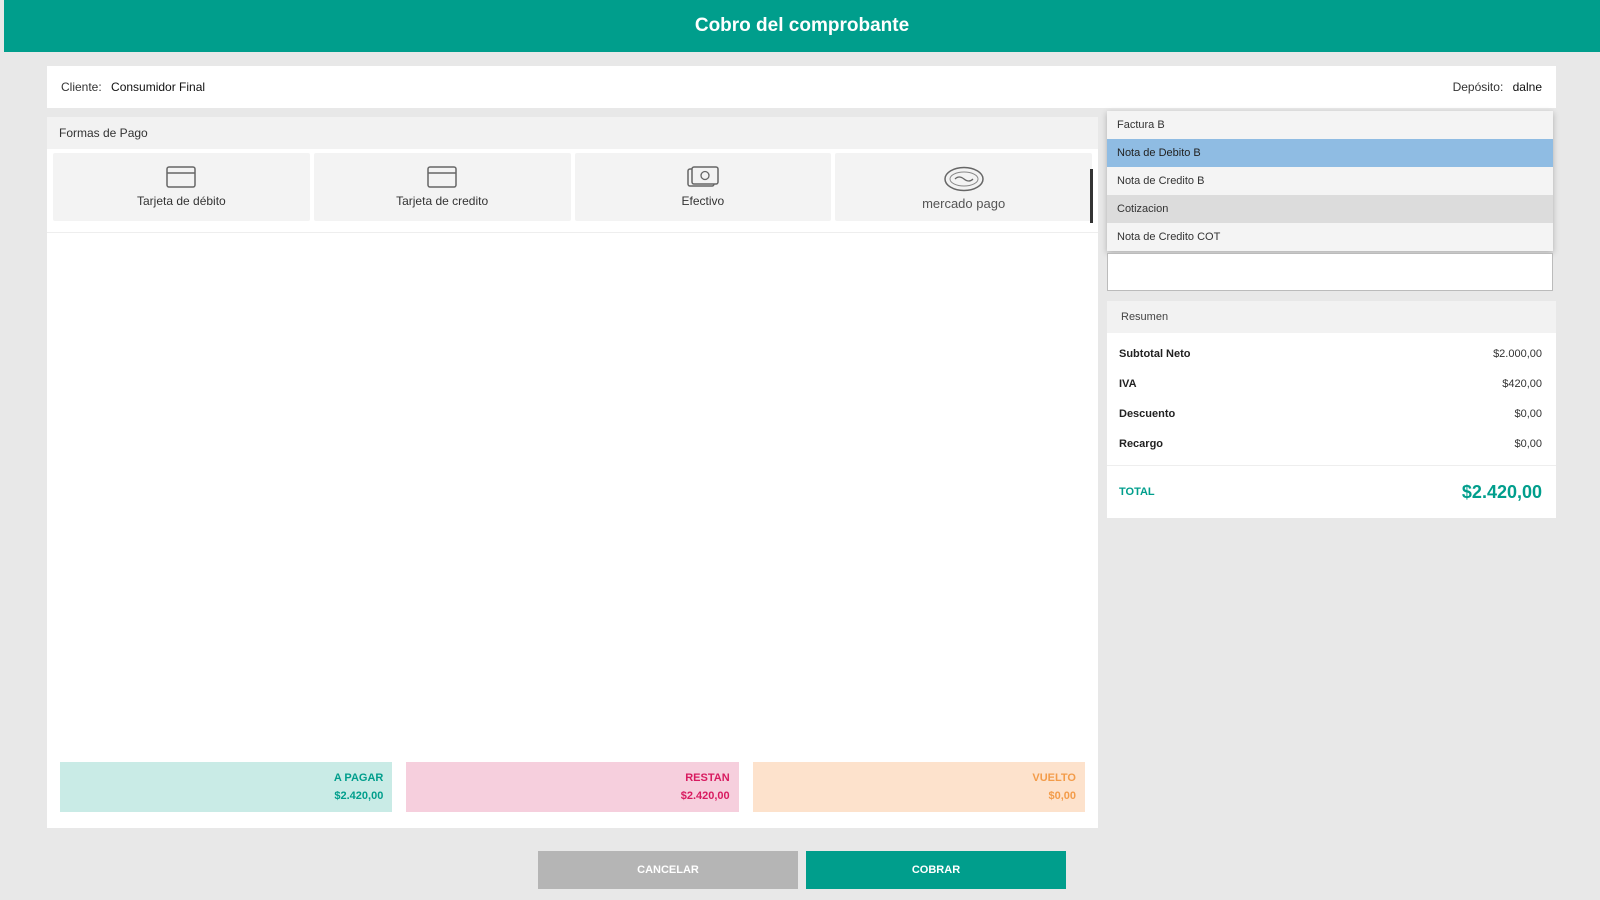 This screenshot has width=1600, height=900. I want to click on payment-method-label: Efectivo, so click(703, 201).